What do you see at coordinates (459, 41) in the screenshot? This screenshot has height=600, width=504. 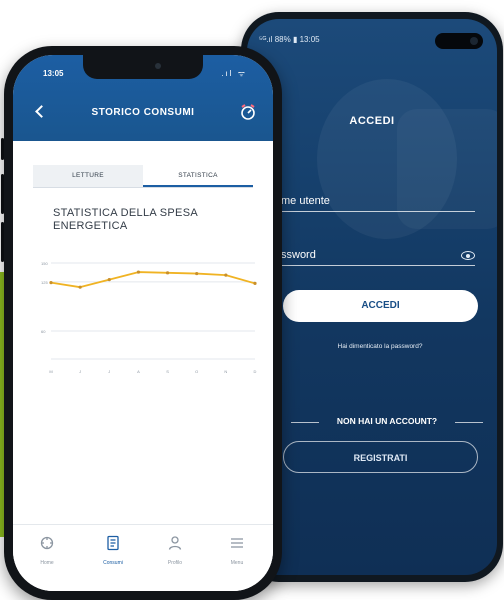 I see `camera-cutout` at bounding box center [459, 41].